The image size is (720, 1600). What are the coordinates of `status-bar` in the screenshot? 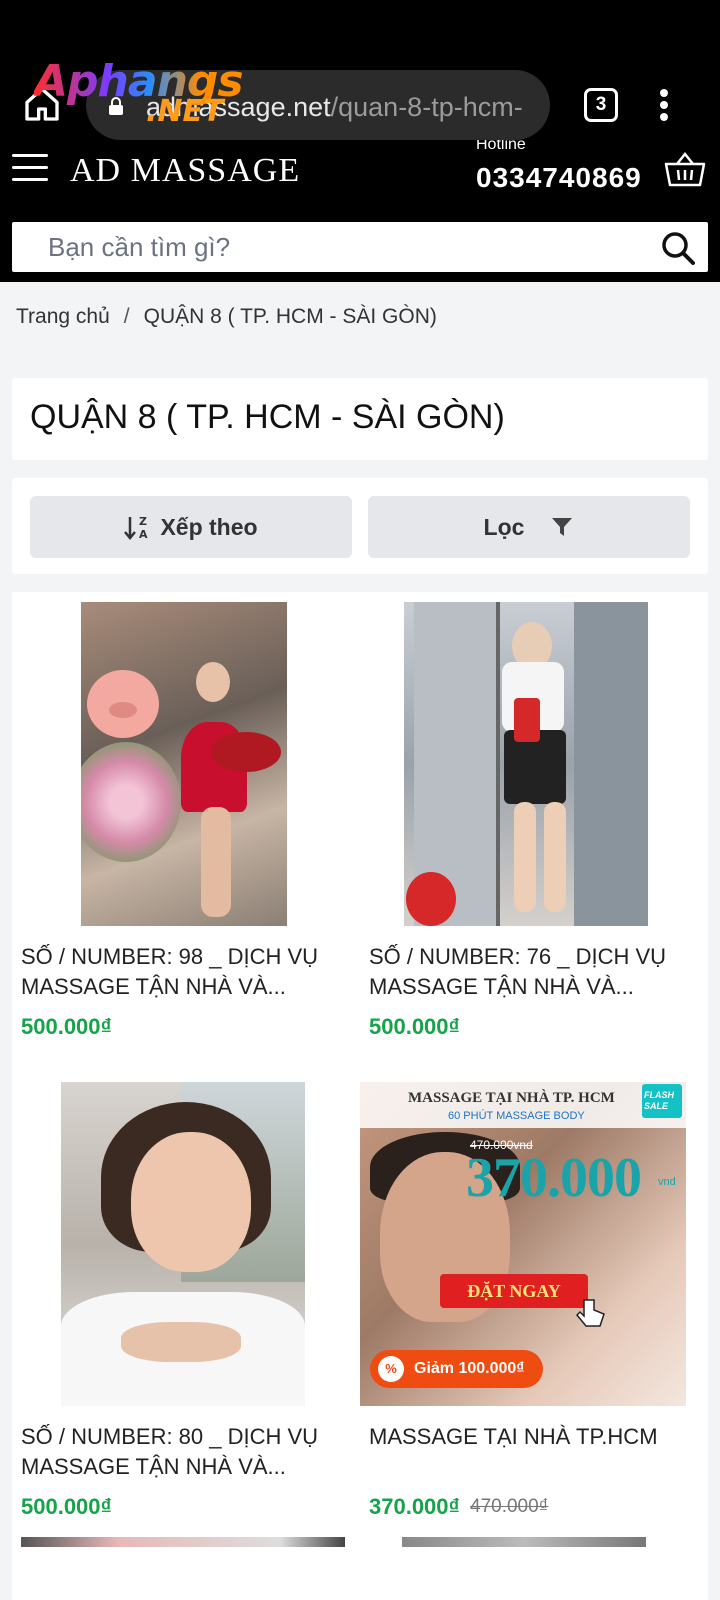 It's located at (360, 28).